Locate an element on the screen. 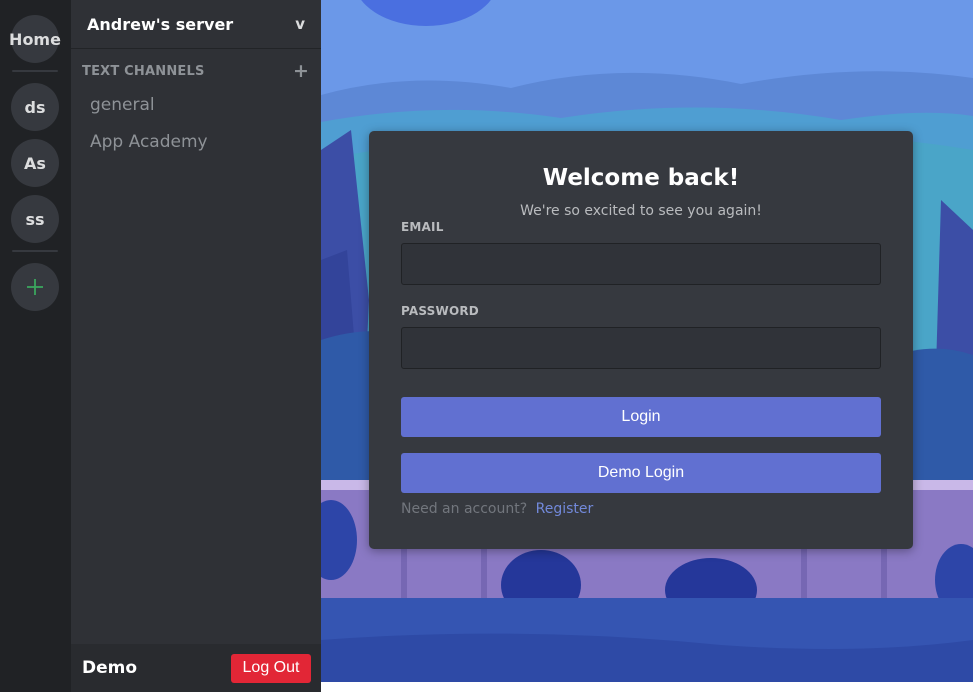  server-header: Andrew's server v is located at coordinates (196, 24).